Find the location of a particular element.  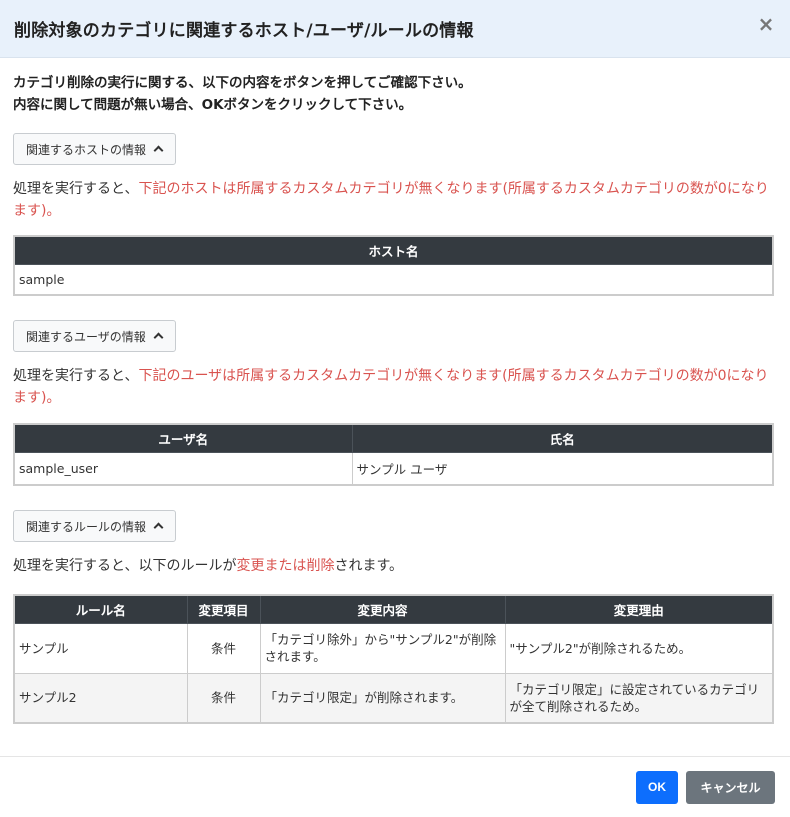

hosts-toggle-button: 関連するホストの情報 is located at coordinates (95, 149).